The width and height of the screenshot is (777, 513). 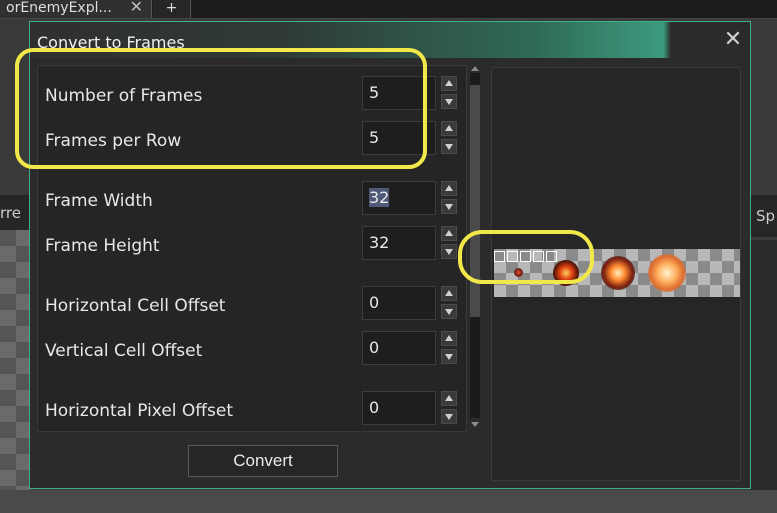 What do you see at coordinates (475, 424) in the screenshot?
I see `scroll-down-icon` at bounding box center [475, 424].